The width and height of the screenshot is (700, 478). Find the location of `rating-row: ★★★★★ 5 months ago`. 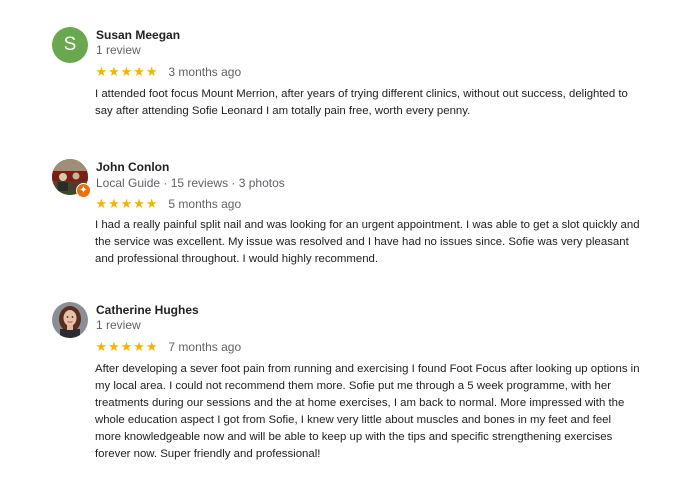

rating-row: ★★★★★ 5 months ago is located at coordinates (168, 204).